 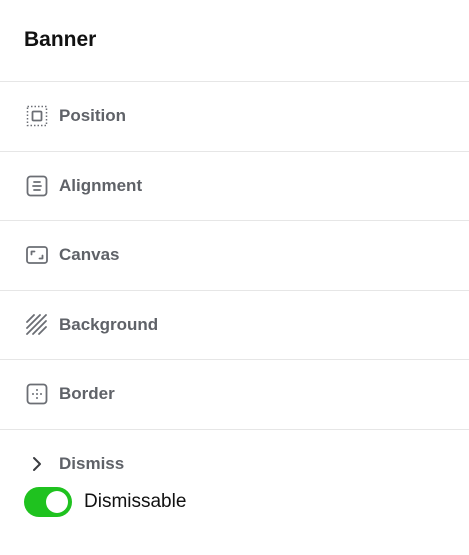 What do you see at coordinates (37, 464) in the screenshot?
I see `chevron-right-icon` at bounding box center [37, 464].